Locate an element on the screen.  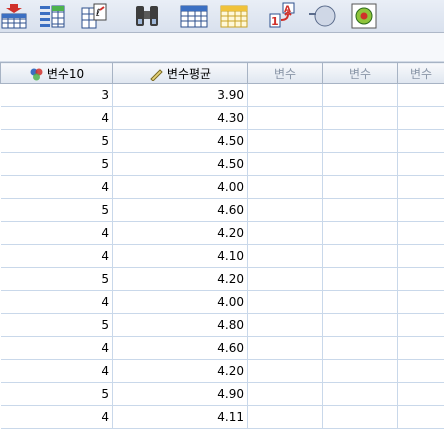
column-header-var10: 변수10 is located at coordinates (57, 73).